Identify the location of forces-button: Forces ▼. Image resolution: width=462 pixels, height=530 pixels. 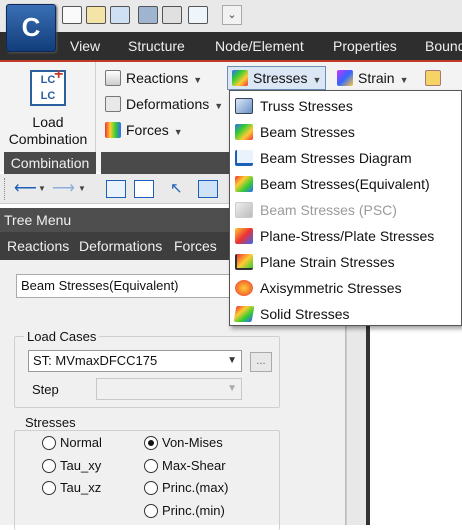
(144, 130).